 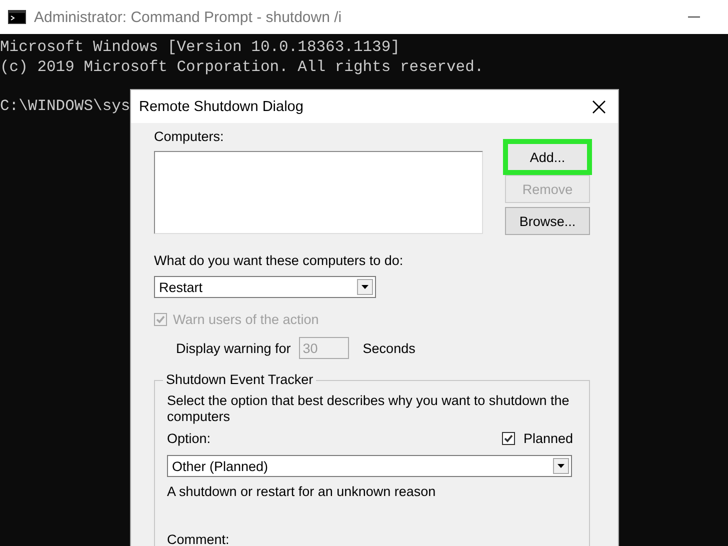 I want to click on console-line: C:\WINDOWS\sys, so click(x=65, y=106).